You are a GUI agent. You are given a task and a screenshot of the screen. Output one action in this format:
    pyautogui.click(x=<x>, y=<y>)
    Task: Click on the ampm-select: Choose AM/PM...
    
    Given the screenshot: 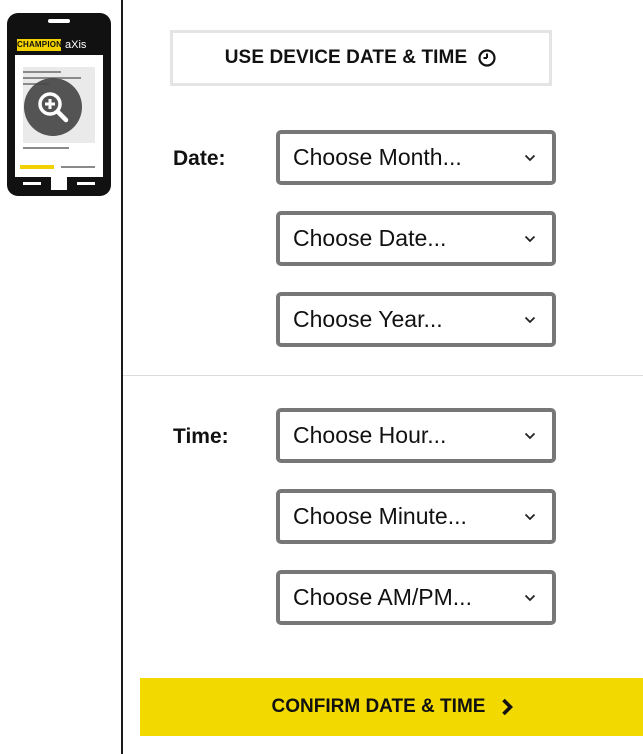 What is the action you would take?
    pyautogui.click(x=416, y=597)
    